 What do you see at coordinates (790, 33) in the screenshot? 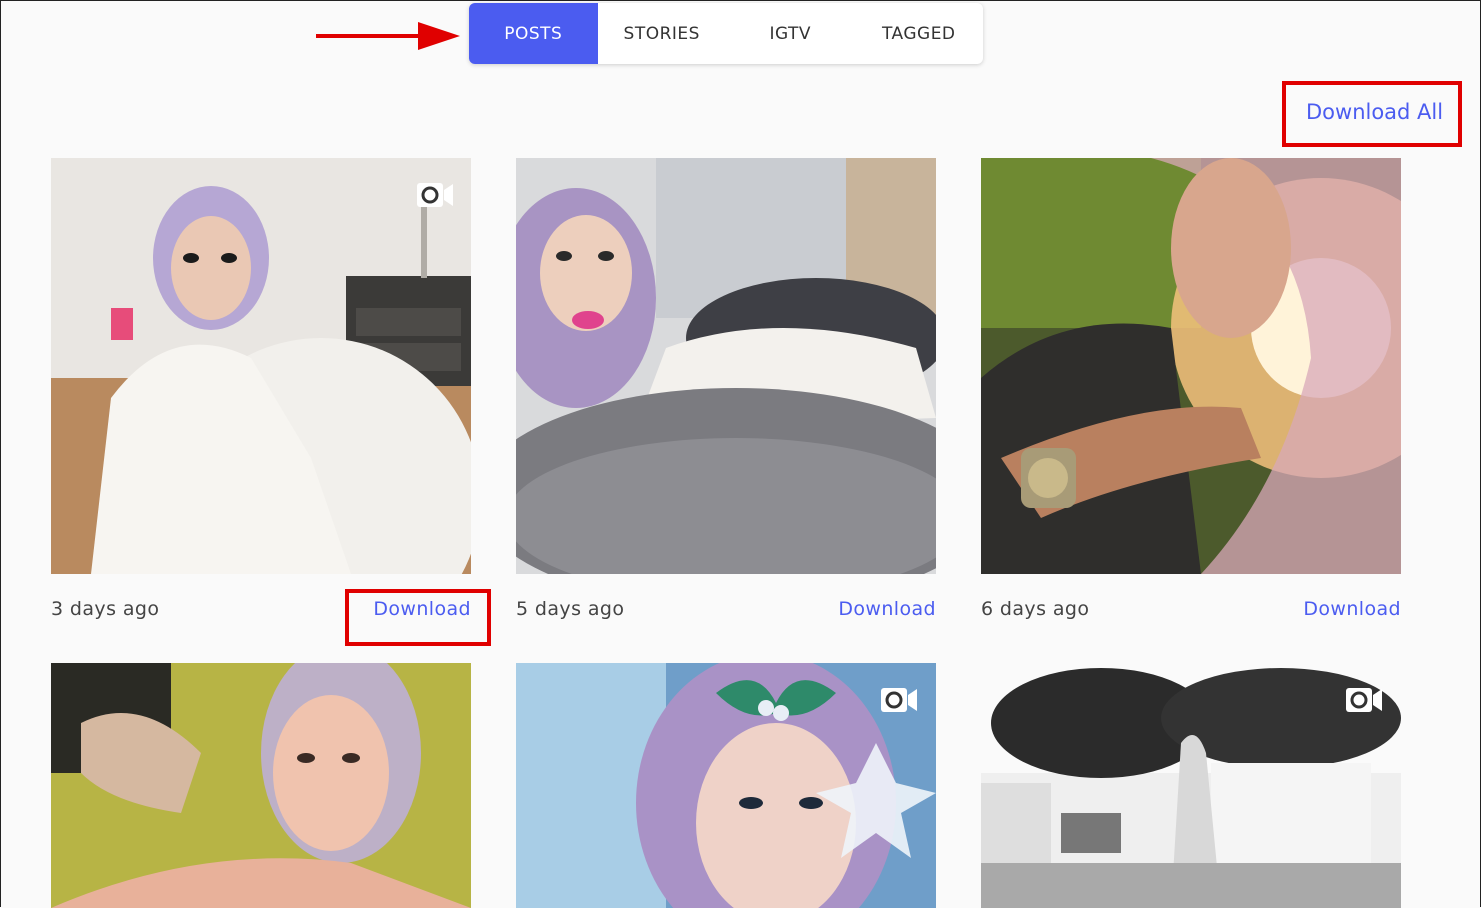
I see `tab-igtv: IGTV` at bounding box center [790, 33].